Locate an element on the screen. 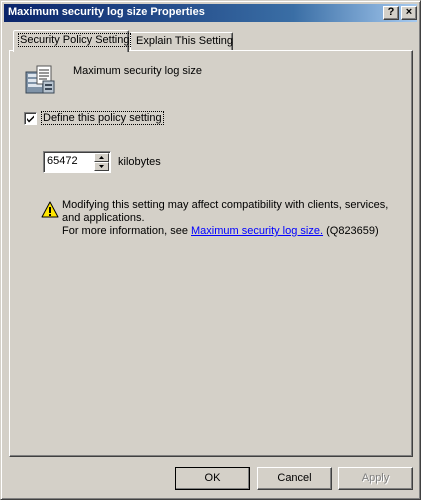 Image resolution: width=421 pixels, height=500 pixels. window-title: Maximum security log size Properties is located at coordinates (106, 12).